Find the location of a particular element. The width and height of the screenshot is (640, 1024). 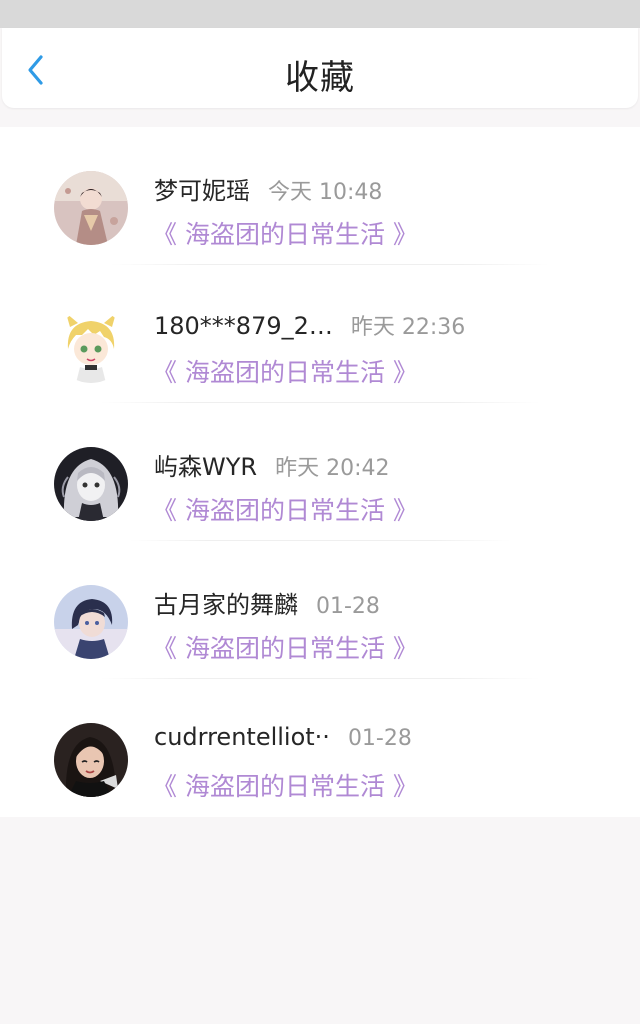

list-item: 梦可妮瑶 今天 10:48 《 海盗团的日常生活 》 is located at coordinates (320, 196).